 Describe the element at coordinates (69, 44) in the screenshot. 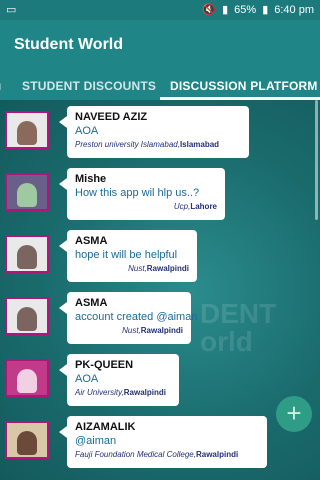

I see `app-title: Student World` at that location.